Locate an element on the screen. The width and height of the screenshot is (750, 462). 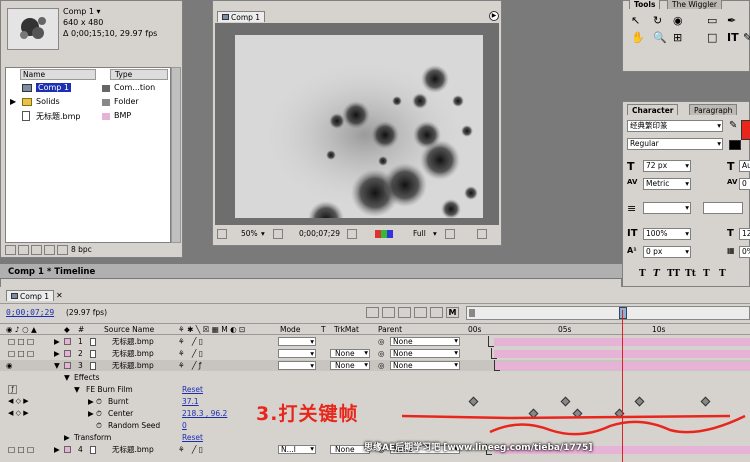
resolution-dropdown: Full is located at coordinates (419, 234).